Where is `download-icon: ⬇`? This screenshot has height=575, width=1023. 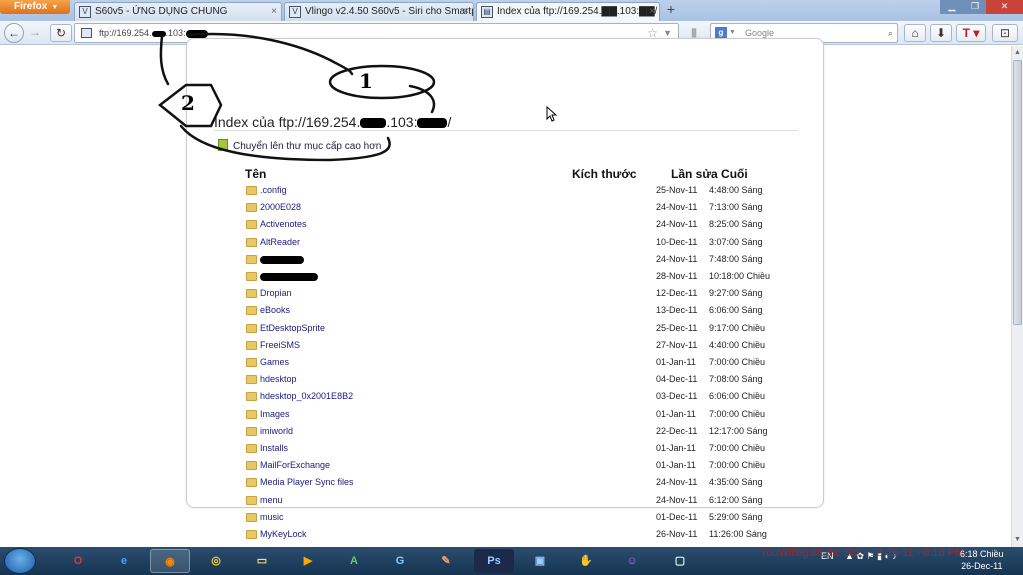 download-icon: ⬇ is located at coordinates (941, 33).